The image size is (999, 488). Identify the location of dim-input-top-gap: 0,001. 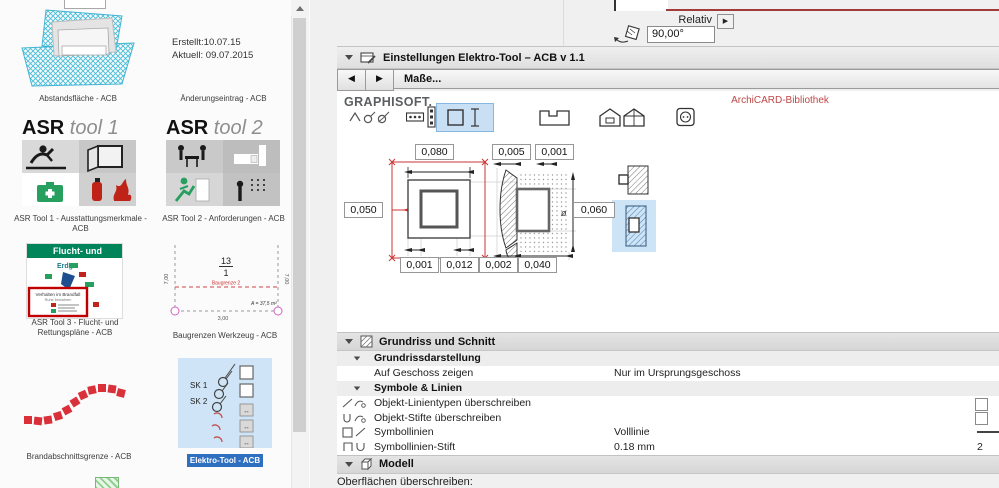
(554, 152).